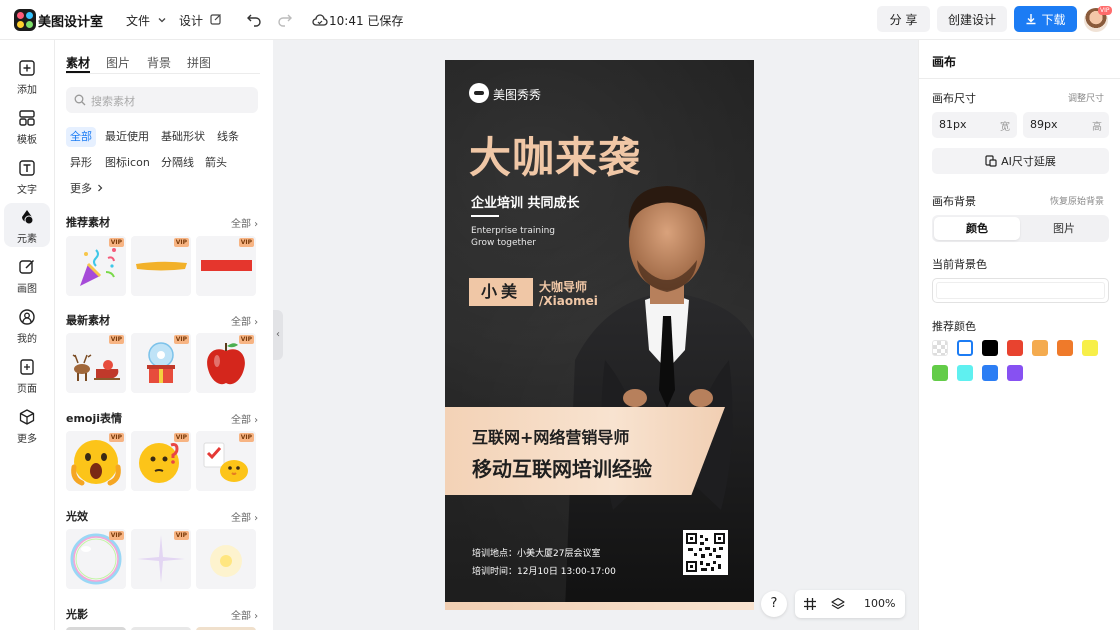  Describe the element at coordinates (27, 76) in the screenshot. I see `rail-item-add: 添加` at that location.